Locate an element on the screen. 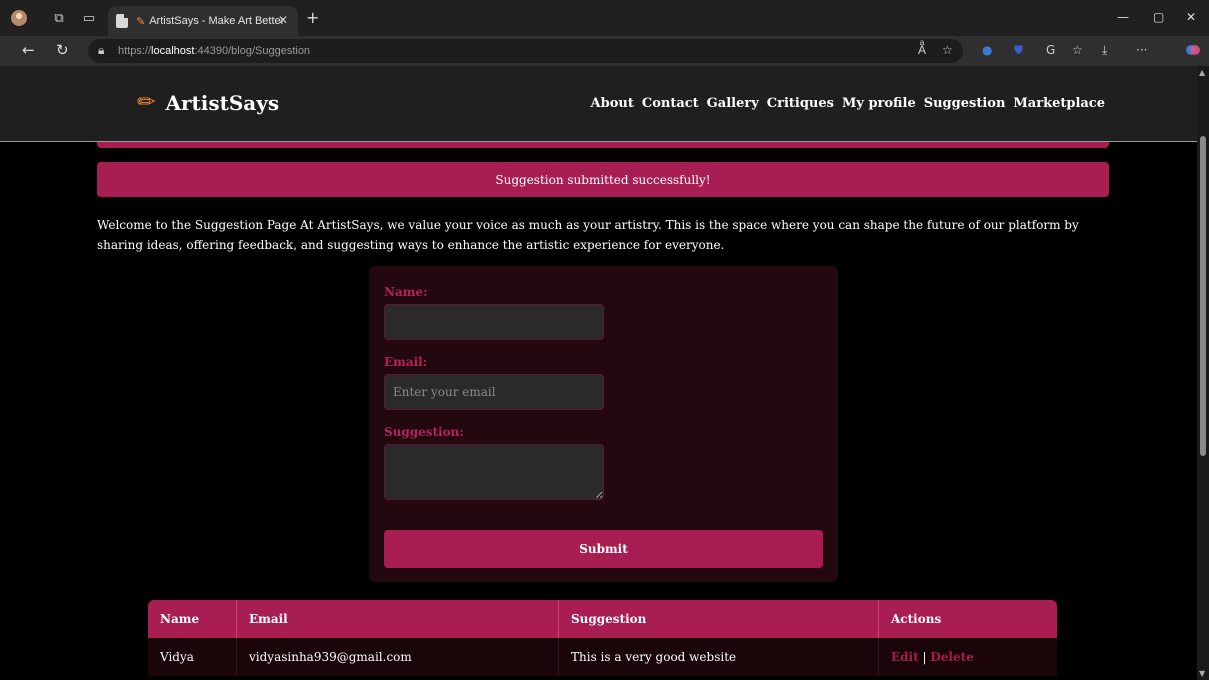 The width and height of the screenshot is (1209, 680). tab-active: ✎ ArtistSays - Make Art Better ✕ is located at coordinates (203, 21).